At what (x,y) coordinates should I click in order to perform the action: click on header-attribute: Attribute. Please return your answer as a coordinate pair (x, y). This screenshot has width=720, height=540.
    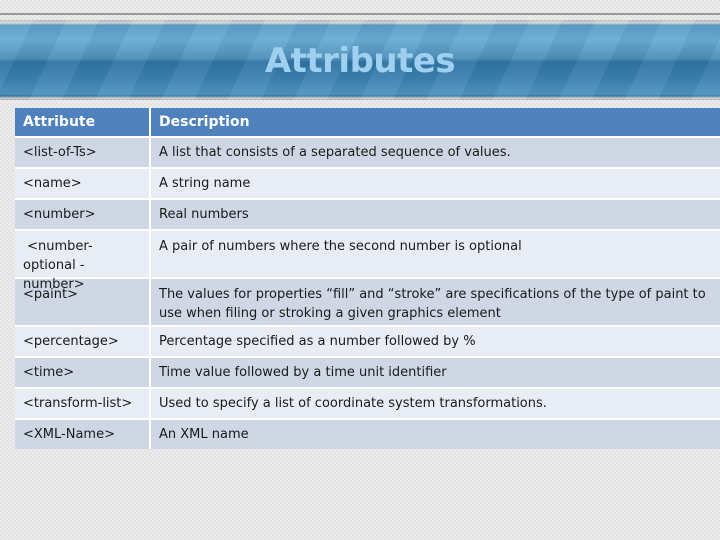
    Looking at the image, I should click on (83, 122).